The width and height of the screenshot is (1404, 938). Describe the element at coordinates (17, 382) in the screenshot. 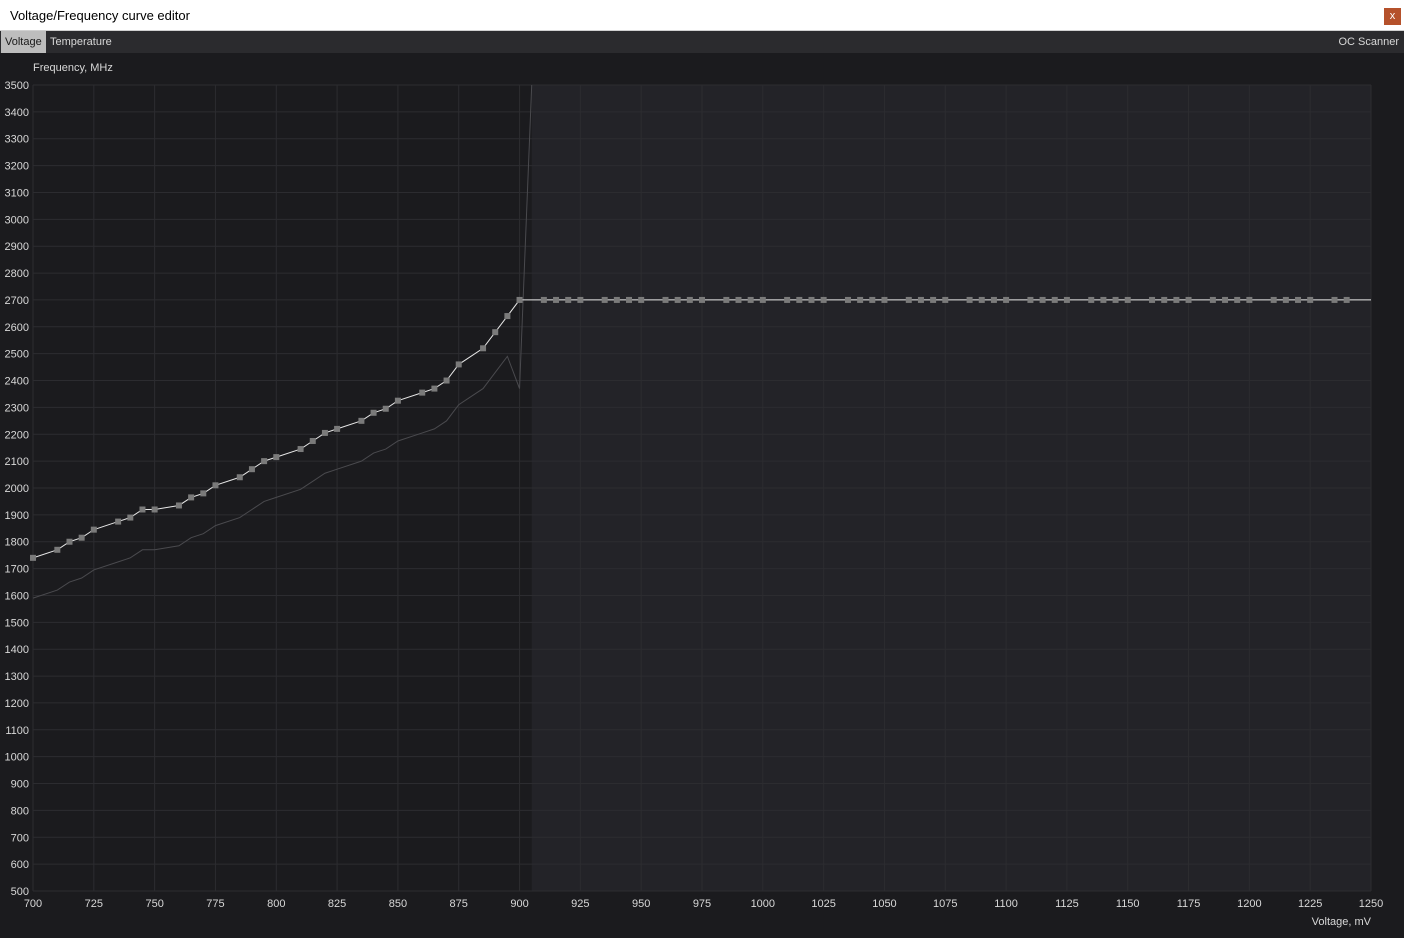

I see `y-tick-label: 2400` at that location.